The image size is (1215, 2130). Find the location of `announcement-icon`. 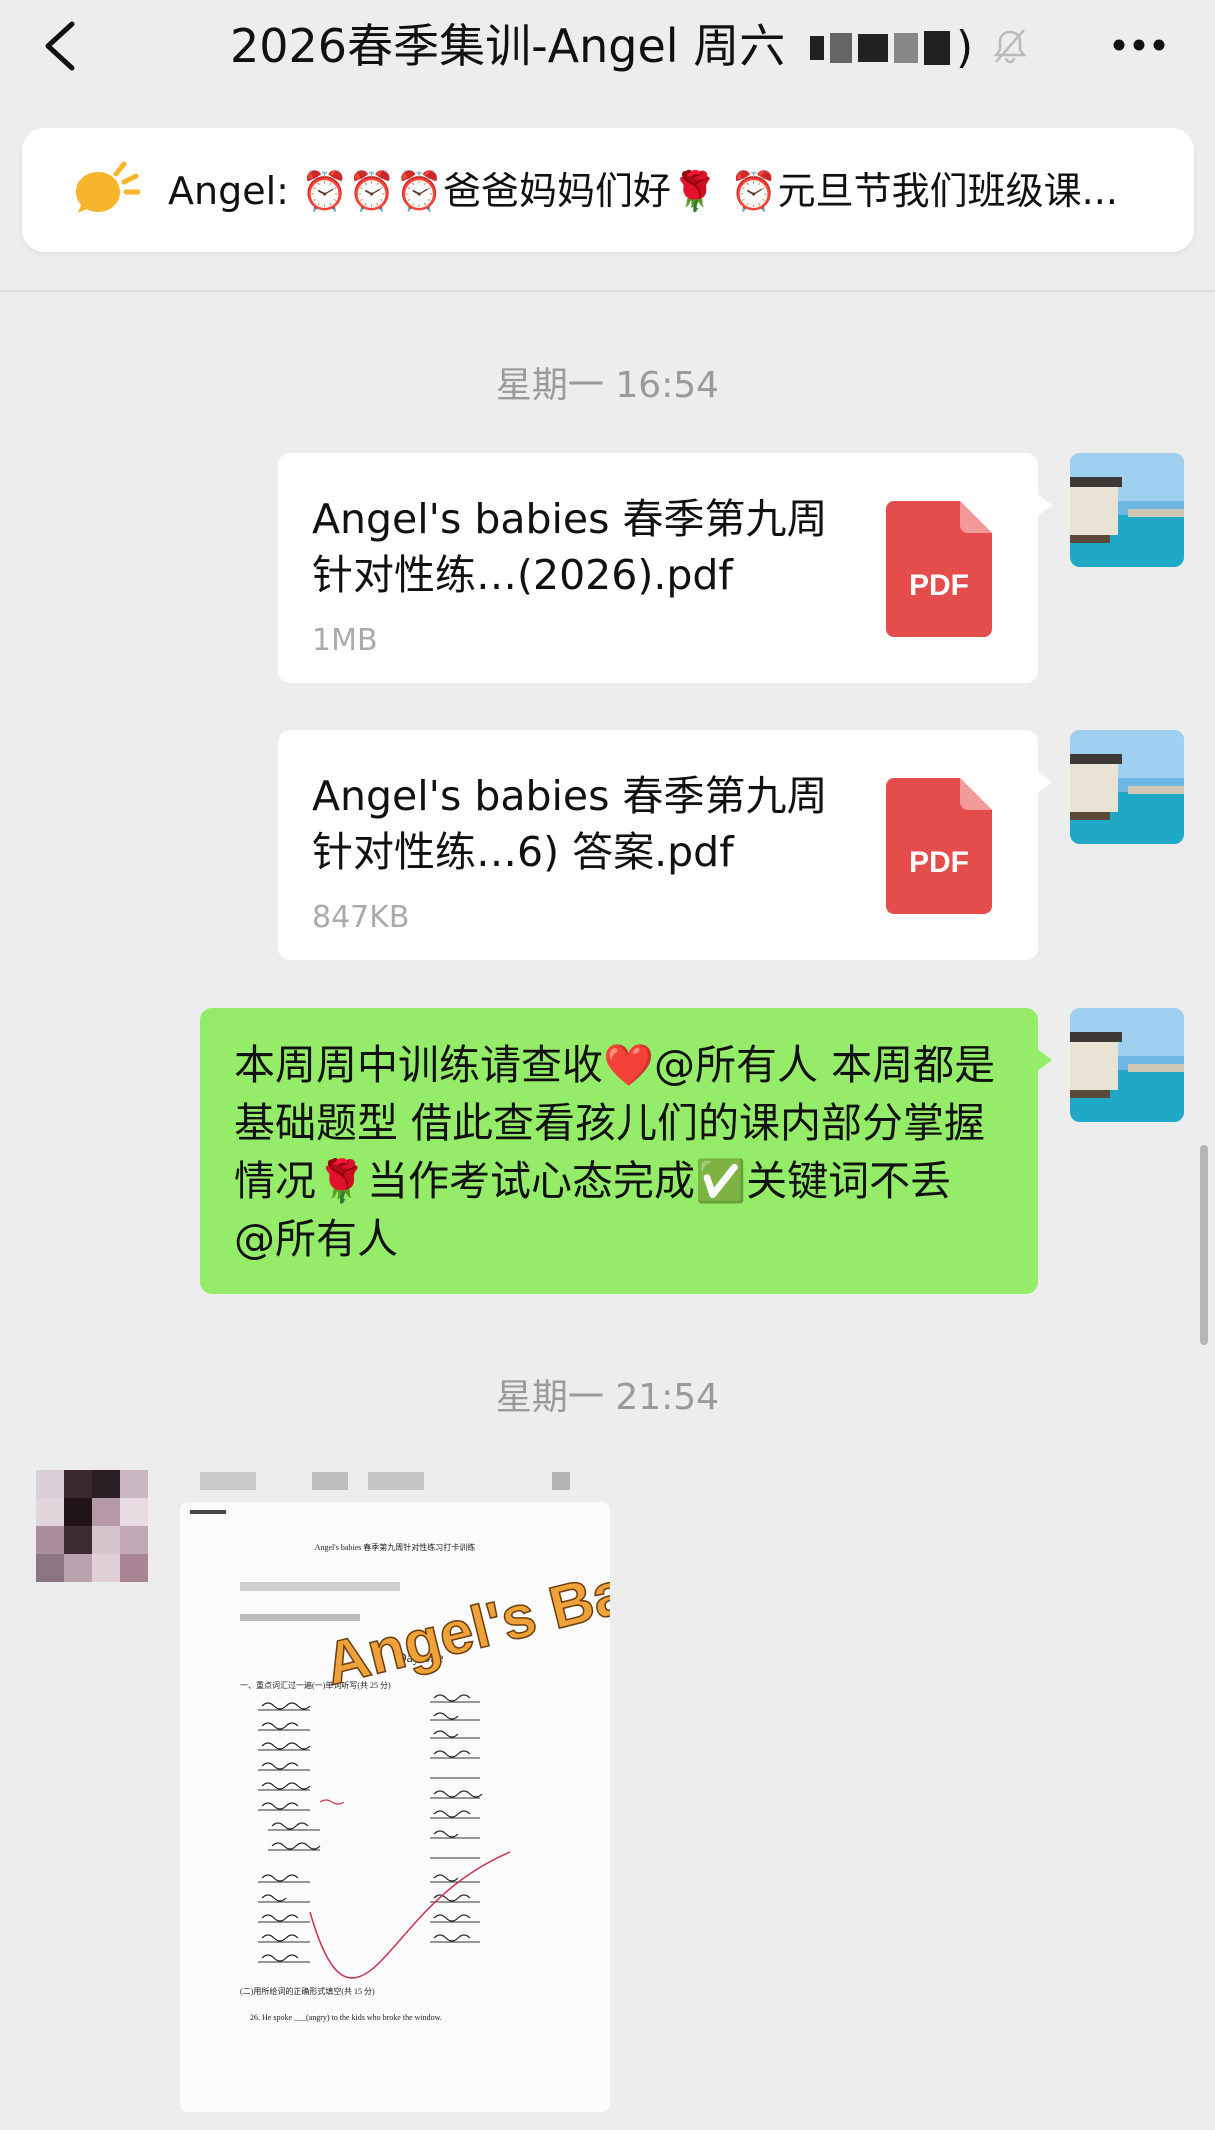

announcement-icon is located at coordinates (108, 187).